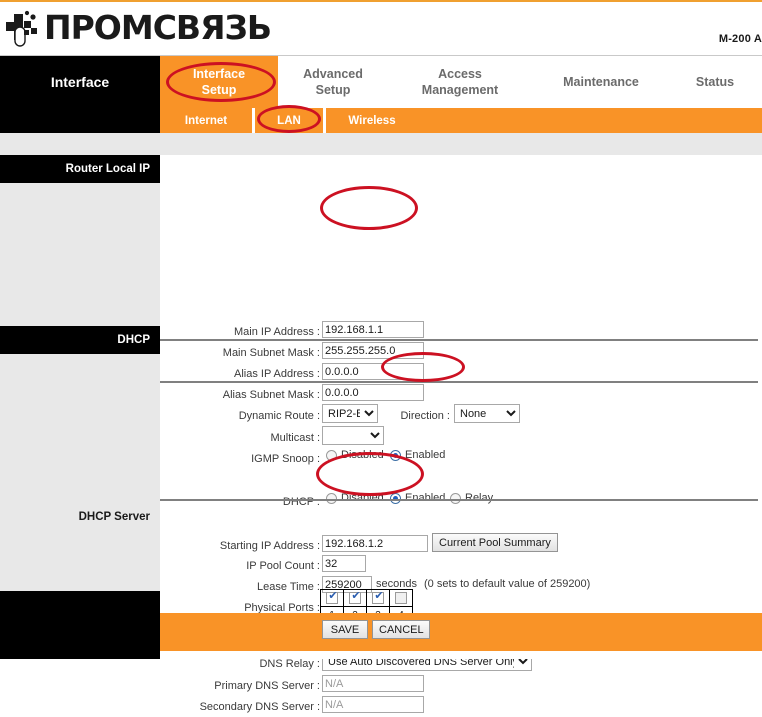 This screenshot has width=762, height=717. I want to click on dhcp-disabled-label: Disabled, so click(362, 498).